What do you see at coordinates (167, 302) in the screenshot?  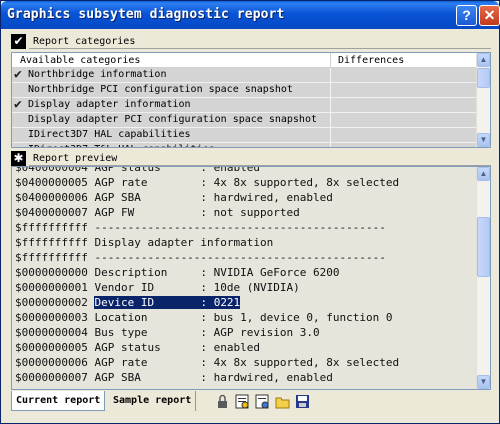 I see `selected-text: Device ID : 0221` at bounding box center [167, 302].